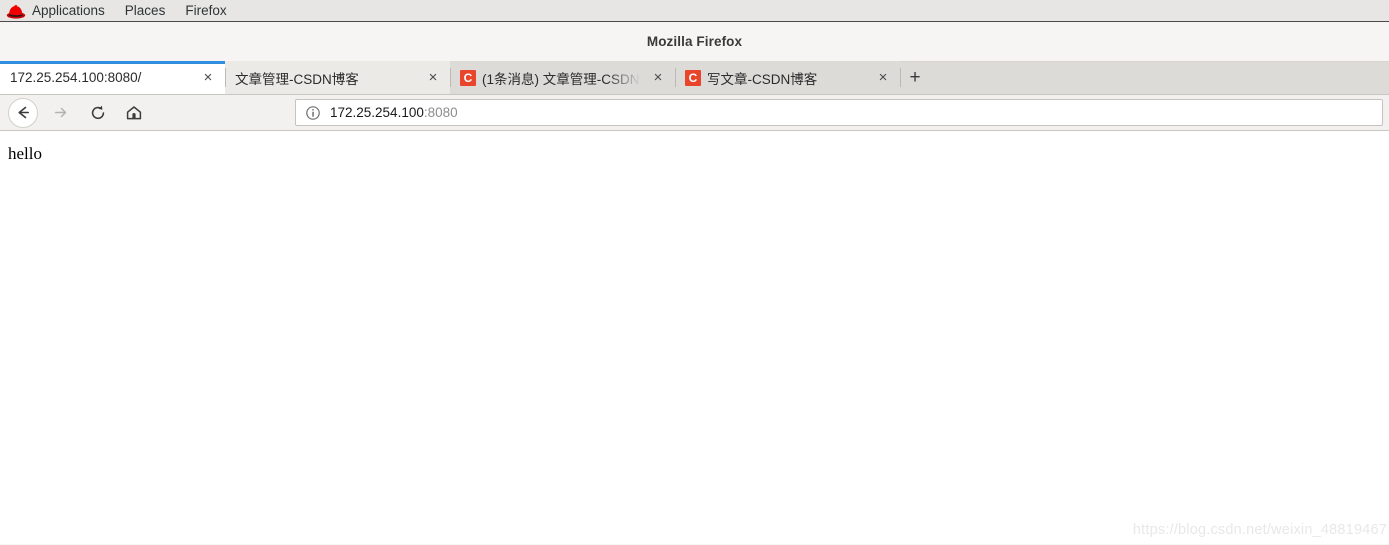 This screenshot has width=1389, height=545. I want to click on browser-tab-3: C (1条消息) 文章管理-CSDN博客 ×, so click(562, 77).